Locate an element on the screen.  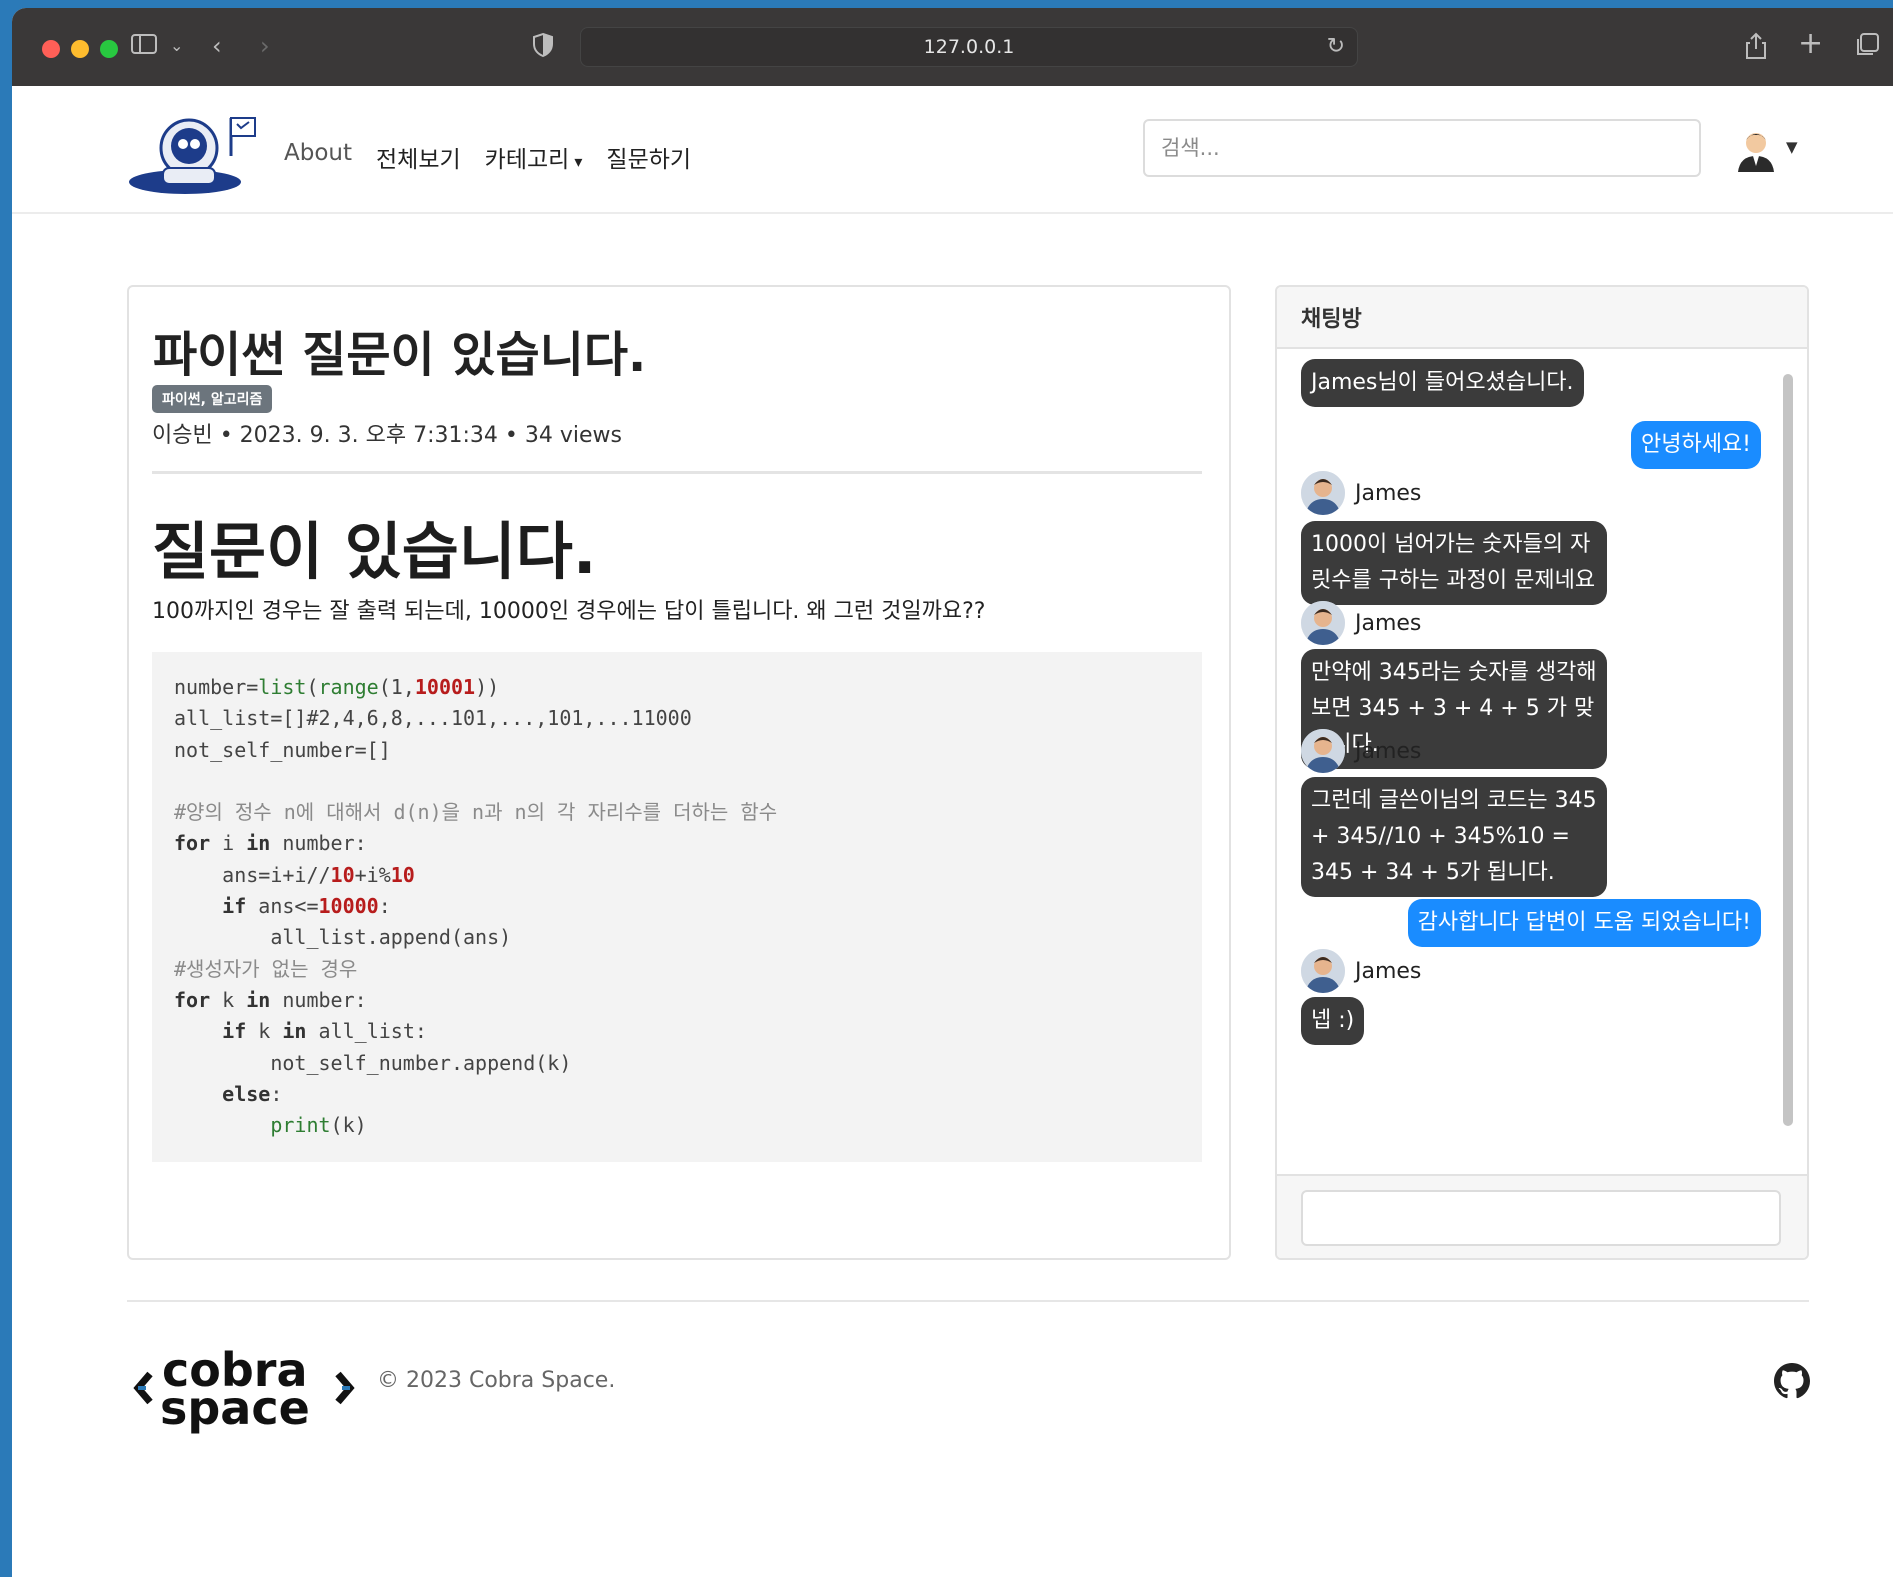
category-badge: 파이썬, 알고리즘 is located at coordinates (212, 399).